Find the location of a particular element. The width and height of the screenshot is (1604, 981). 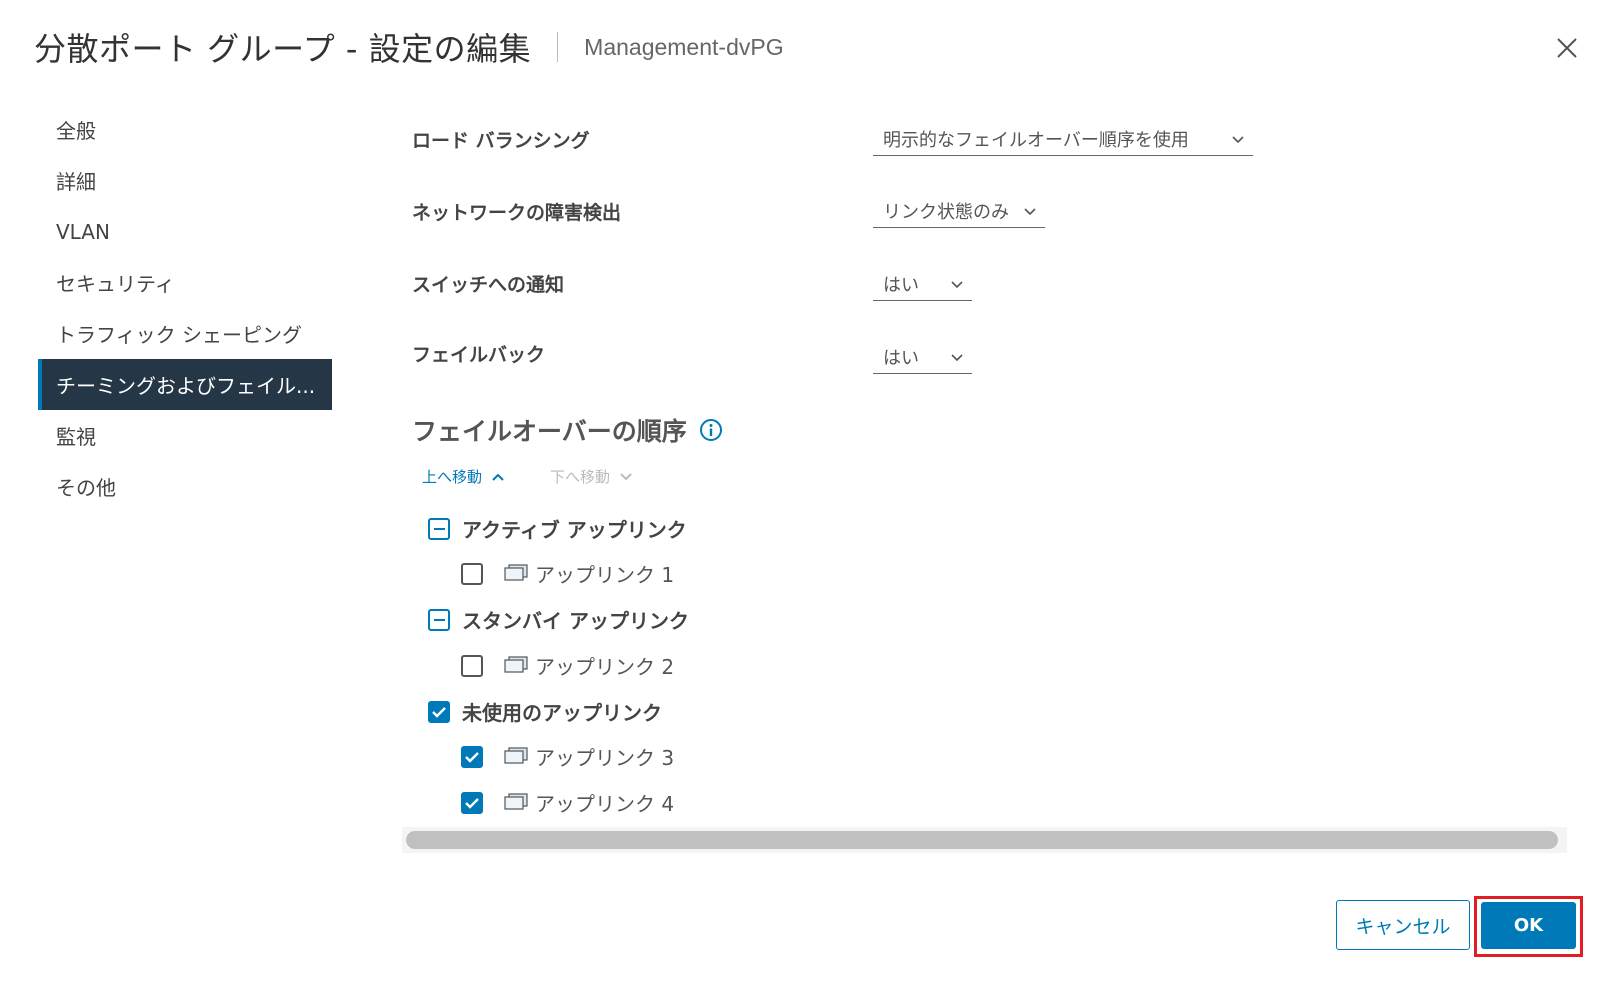

close-icon is located at coordinates (1567, 48).